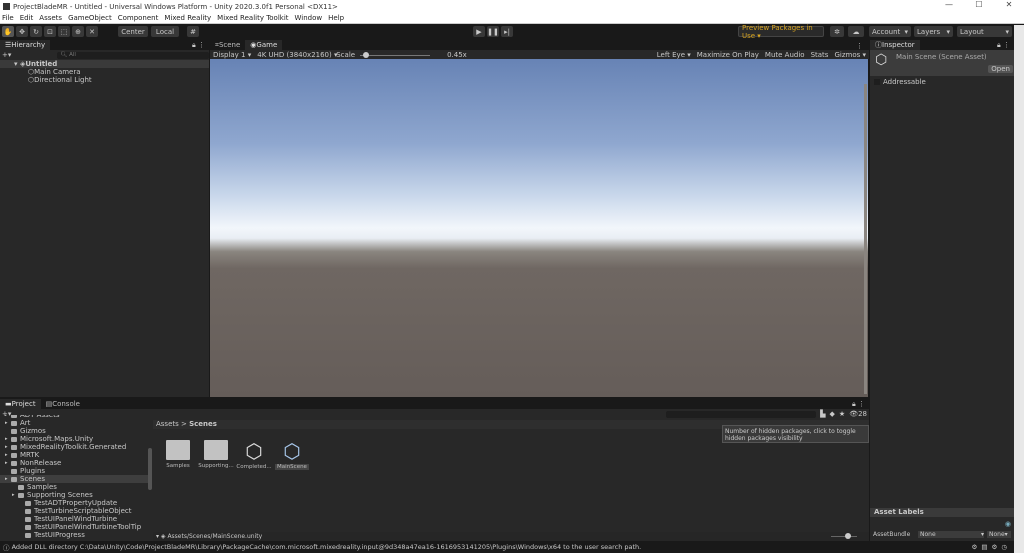  I want to click on game-scrollbar, so click(865, 239).